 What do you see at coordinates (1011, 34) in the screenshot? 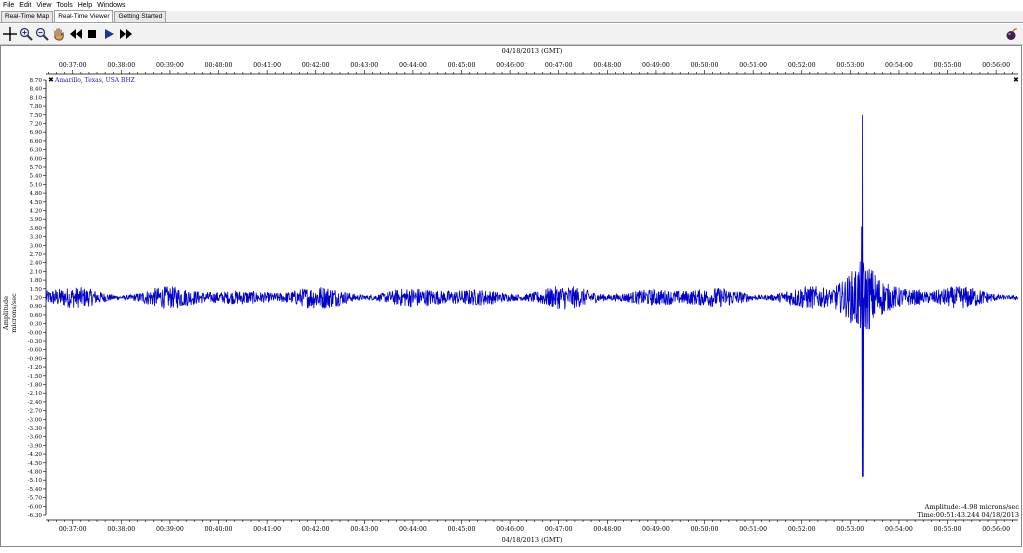
I see `bomb-icon` at bounding box center [1011, 34].